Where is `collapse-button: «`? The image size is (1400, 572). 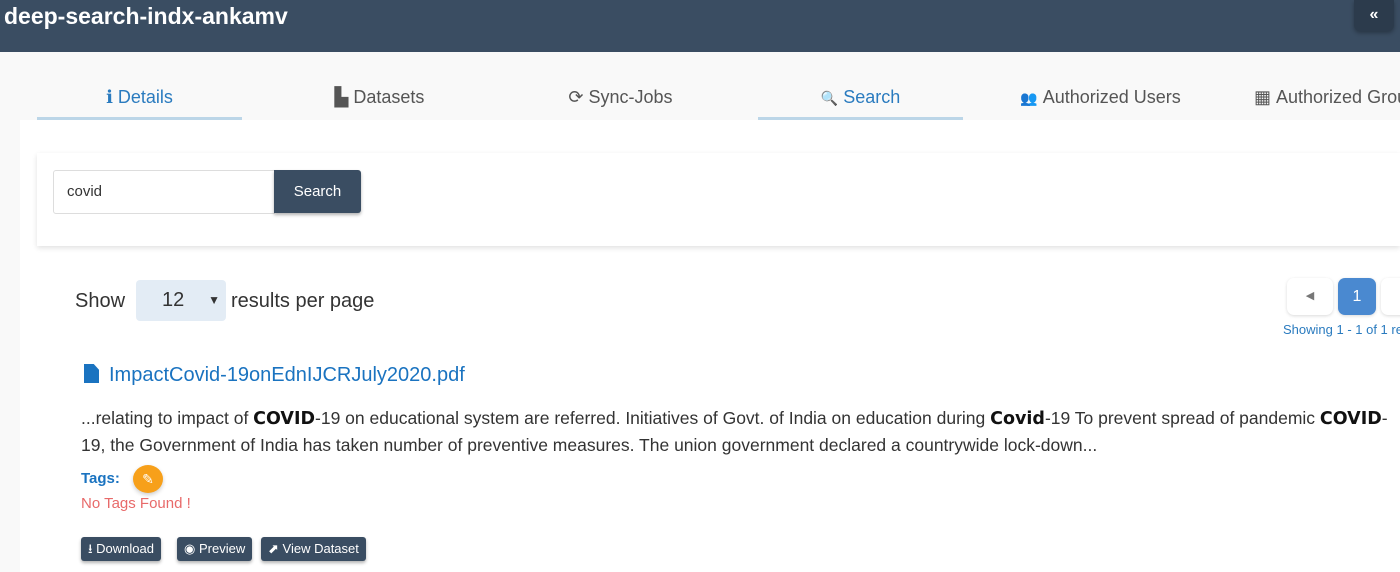
collapse-button: « is located at coordinates (1374, 15).